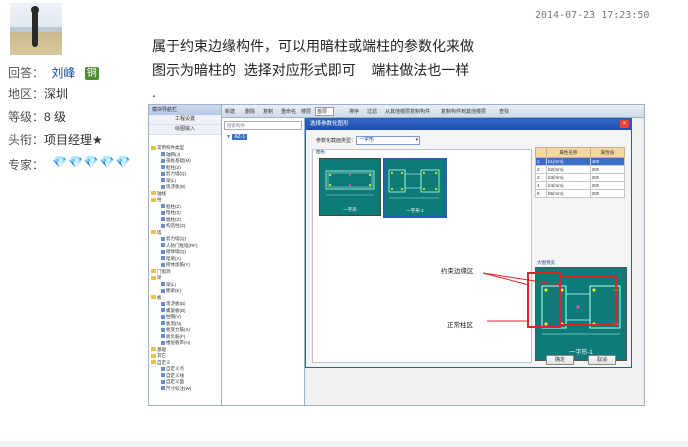  What do you see at coordinates (171, 212) in the screenshot?
I see `tree-item: 暗柱(Z)` at bounding box center [171, 212].